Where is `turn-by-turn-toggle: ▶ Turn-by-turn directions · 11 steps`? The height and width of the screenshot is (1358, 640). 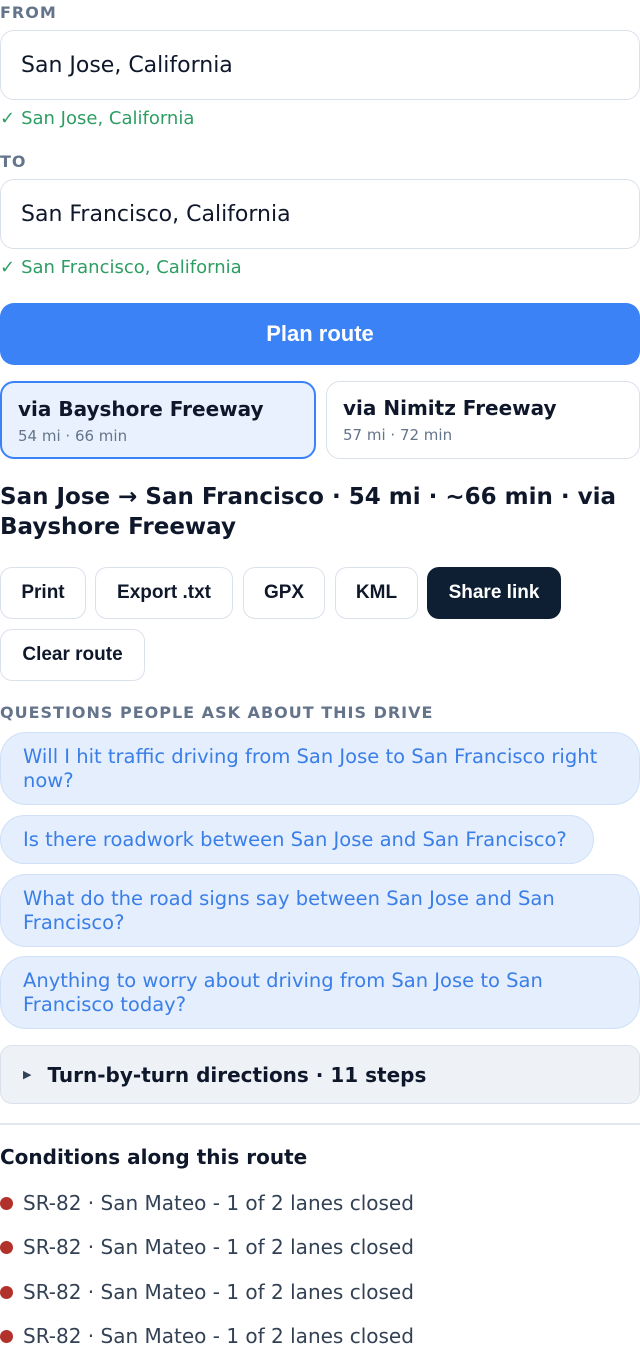
turn-by-turn-toggle: ▶ Turn-by-turn directions · 11 steps is located at coordinates (320, 1074).